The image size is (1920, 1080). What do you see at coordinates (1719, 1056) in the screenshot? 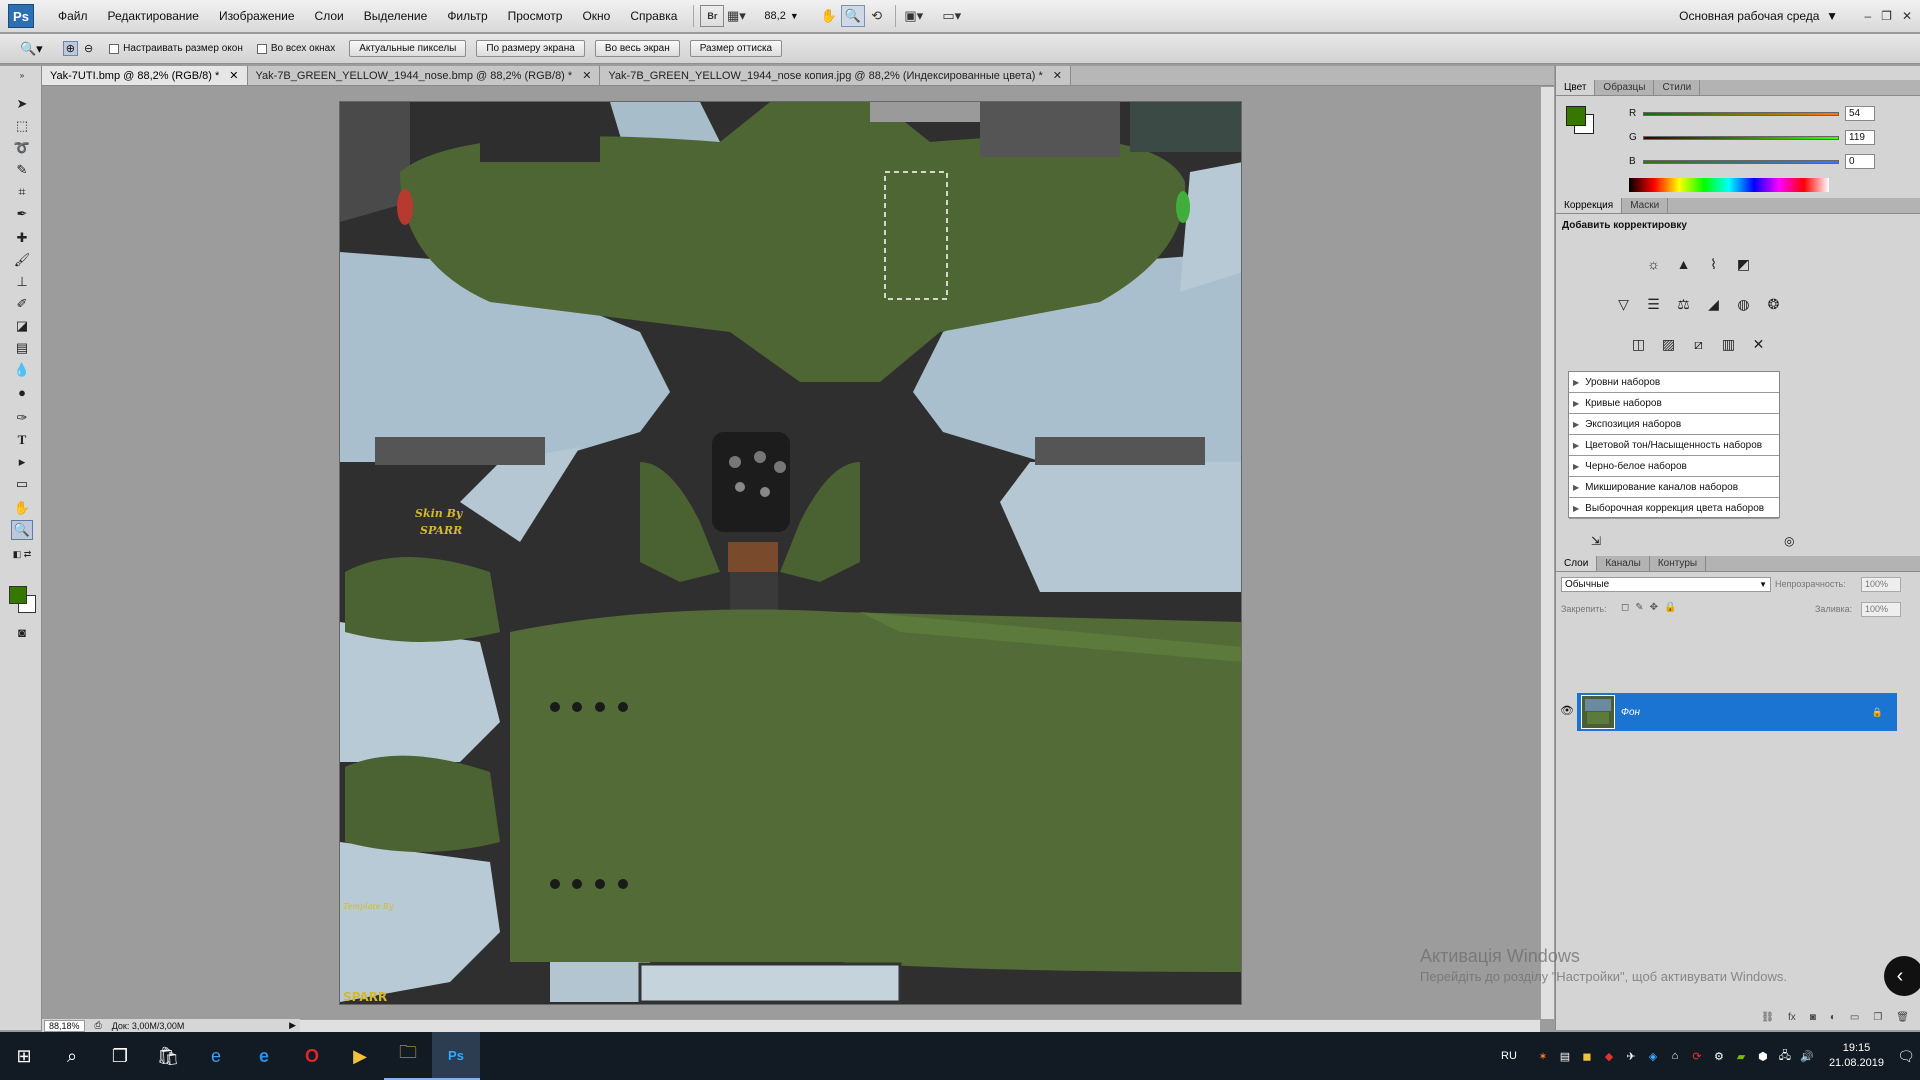
I see `tray-app-icon: ⚙` at bounding box center [1719, 1056].